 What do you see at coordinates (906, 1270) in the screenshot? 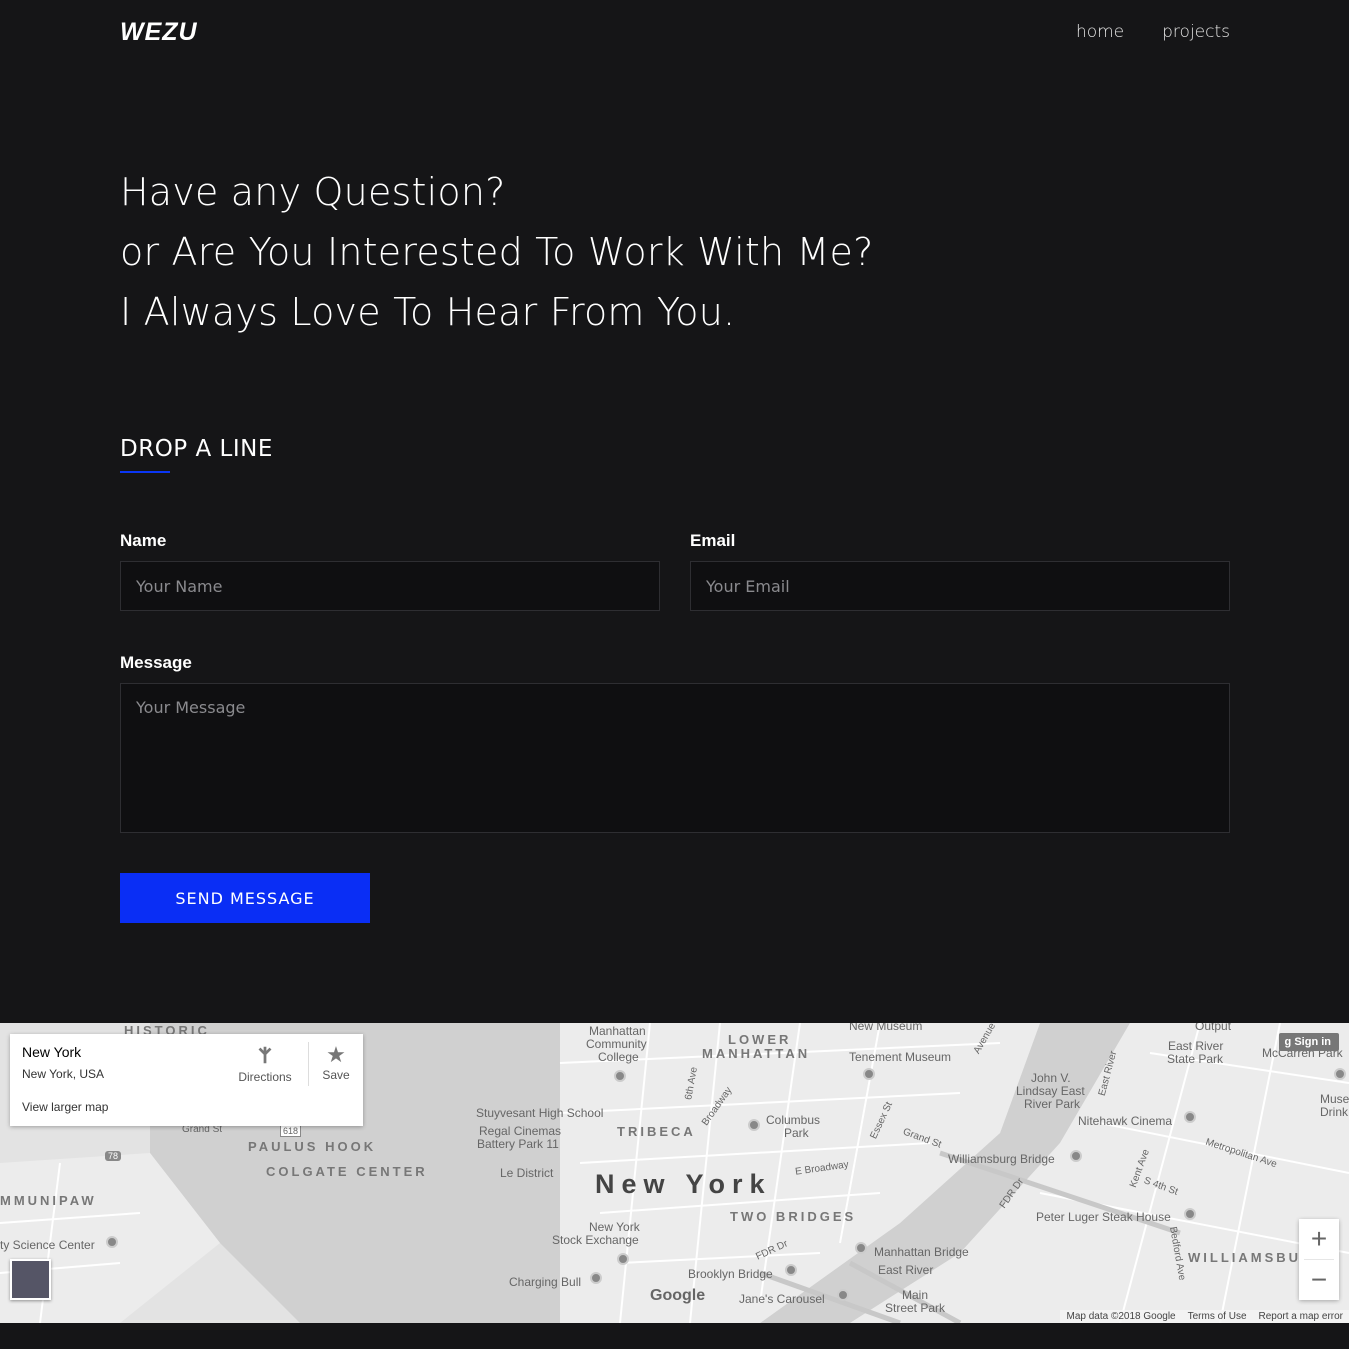
I see `map-label-east-river: East River` at bounding box center [906, 1270].